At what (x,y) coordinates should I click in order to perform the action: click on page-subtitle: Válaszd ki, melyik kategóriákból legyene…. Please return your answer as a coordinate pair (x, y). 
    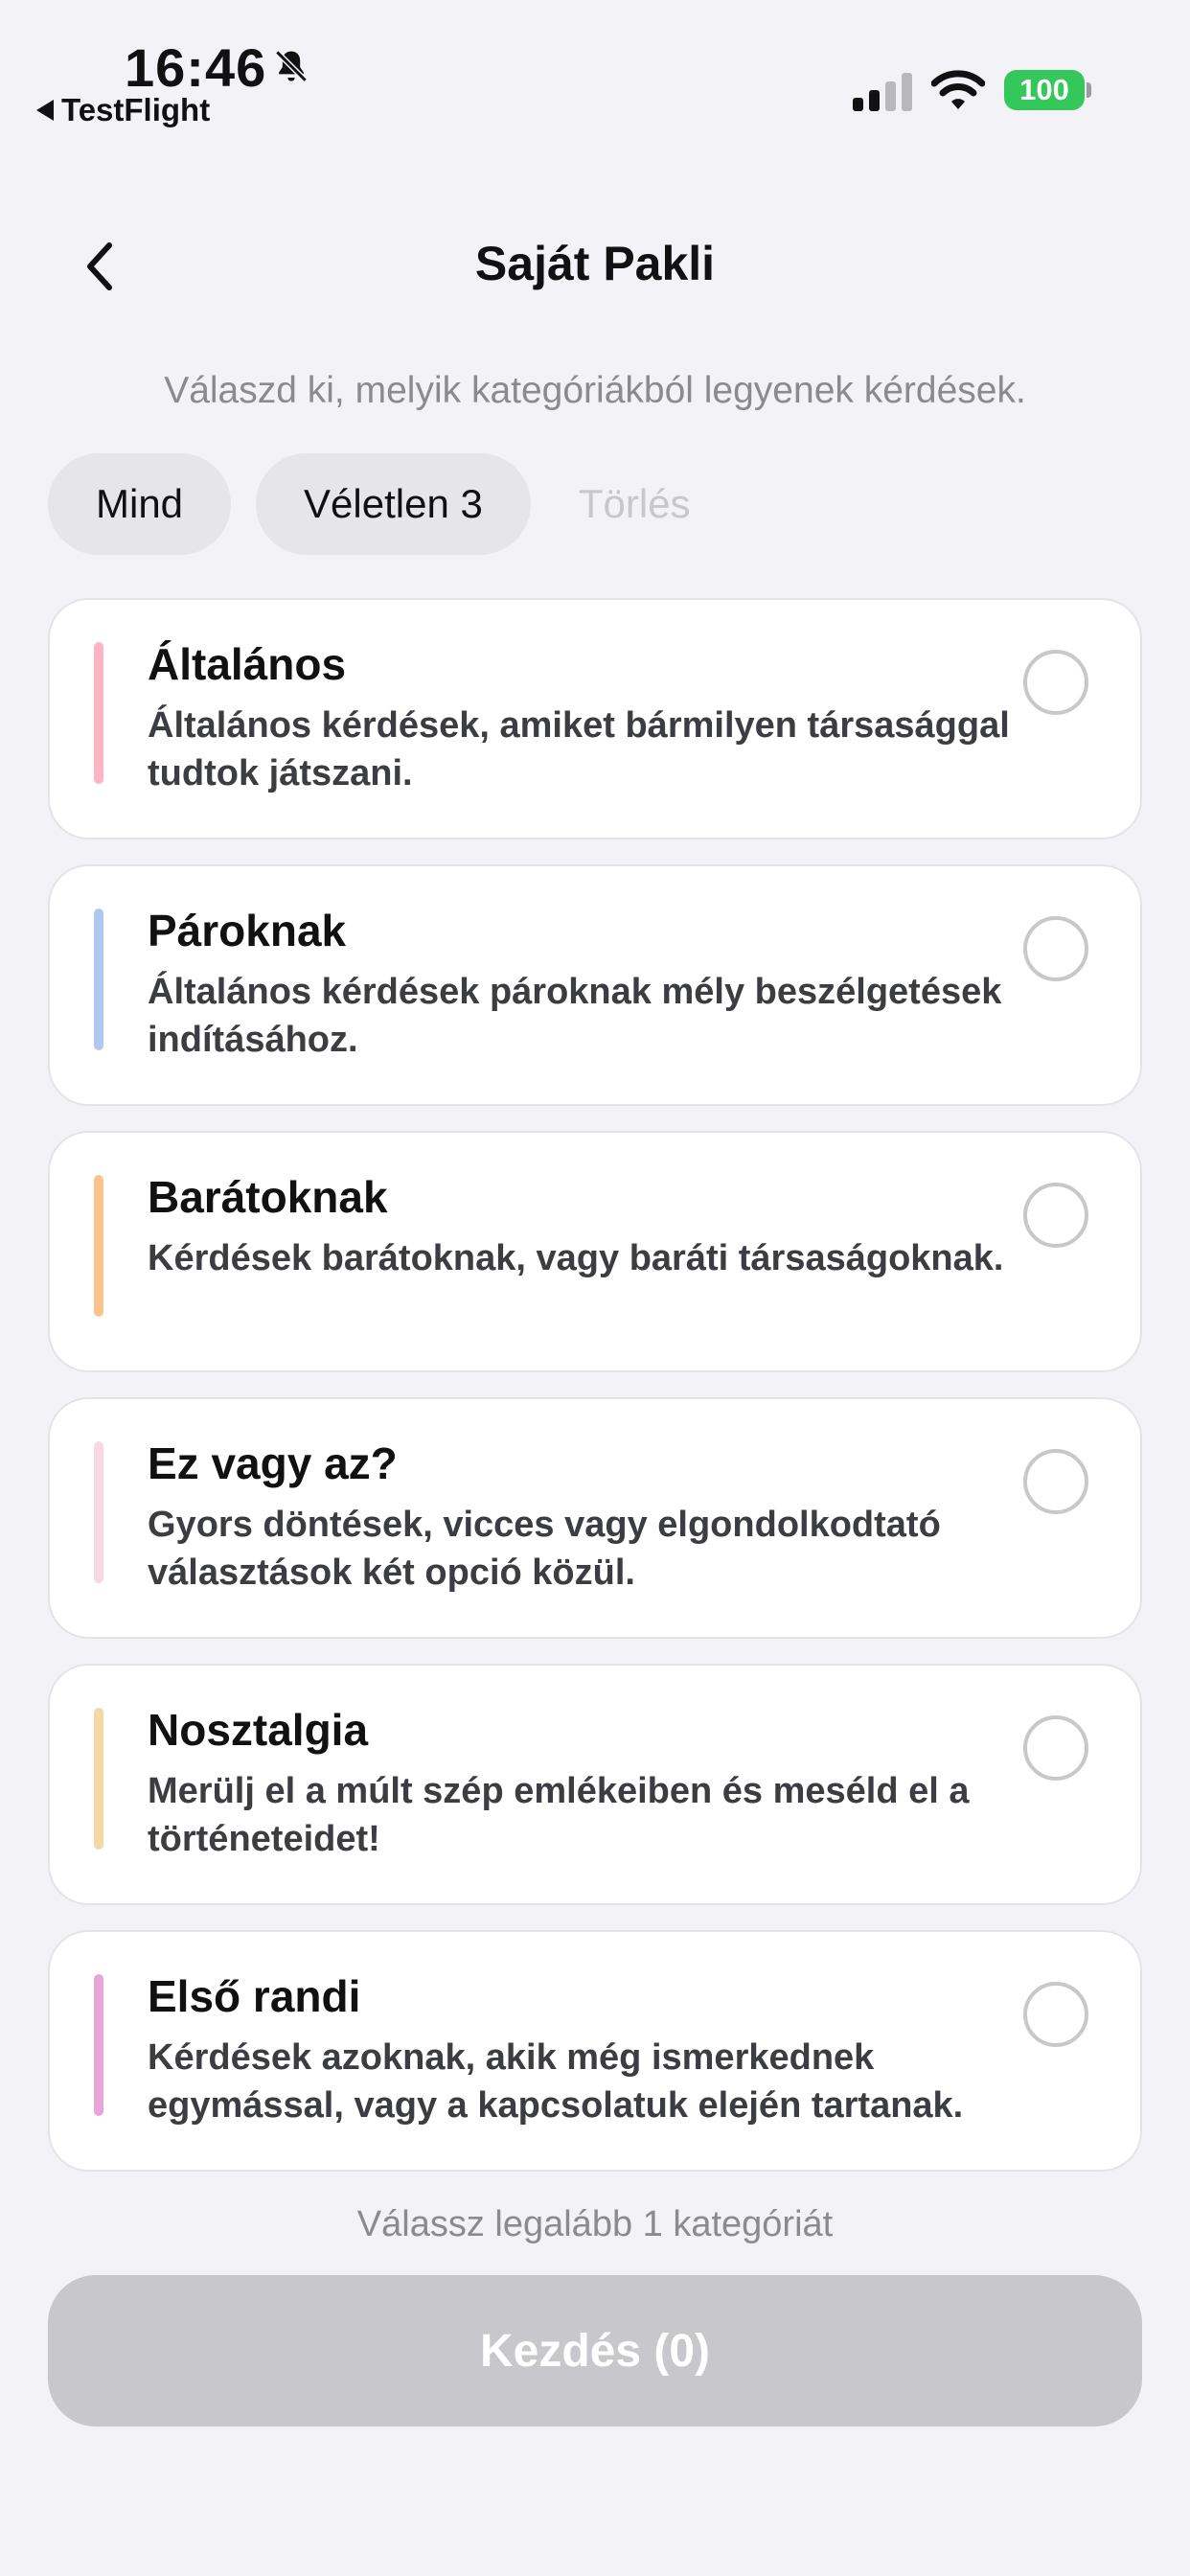
    Looking at the image, I should click on (595, 390).